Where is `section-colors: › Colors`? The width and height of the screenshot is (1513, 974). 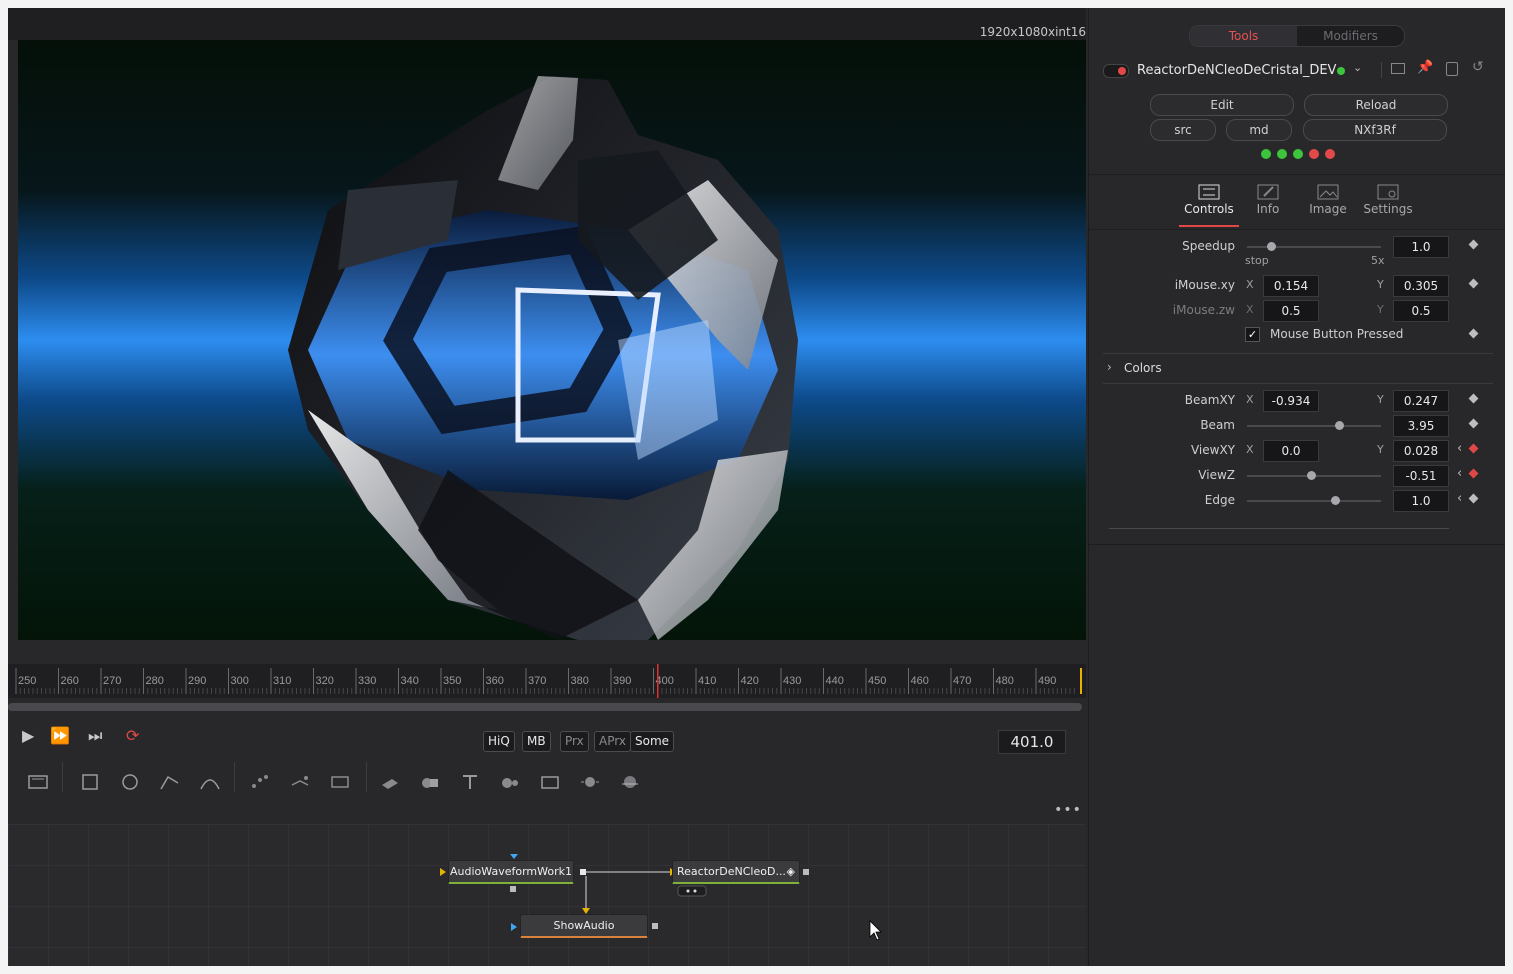
section-colors: › Colors is located at coordinates (1297, 370).